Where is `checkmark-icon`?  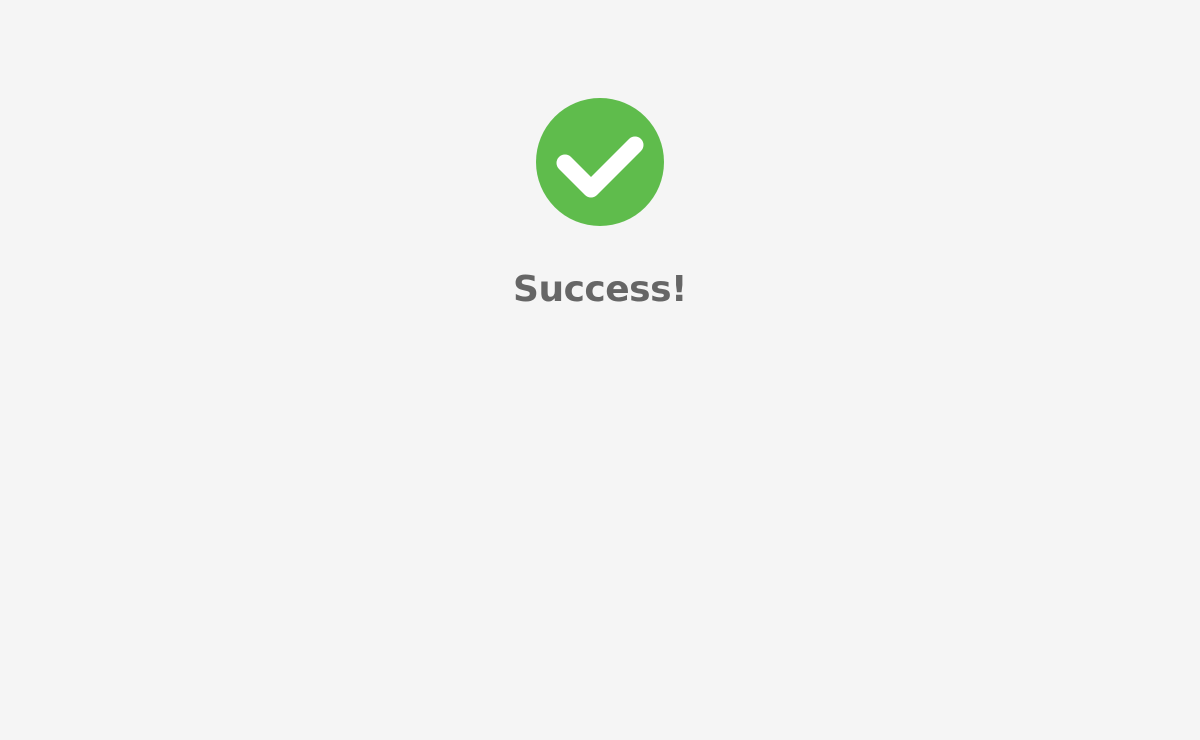
checkmark-icon is located at coordinates (600, 162).